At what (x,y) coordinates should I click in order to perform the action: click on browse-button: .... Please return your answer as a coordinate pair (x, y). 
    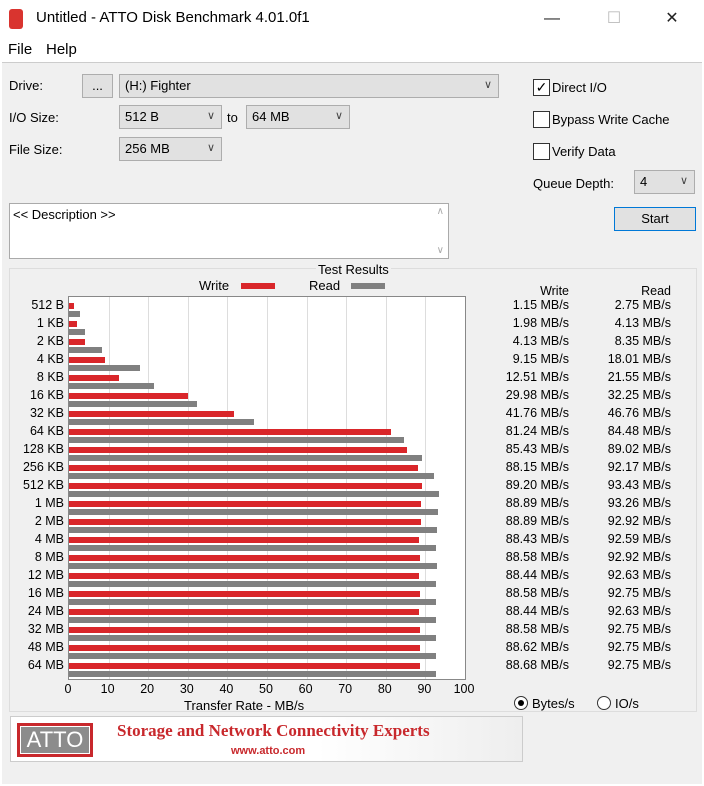
    Looking at the image, I should click on (97, 86).